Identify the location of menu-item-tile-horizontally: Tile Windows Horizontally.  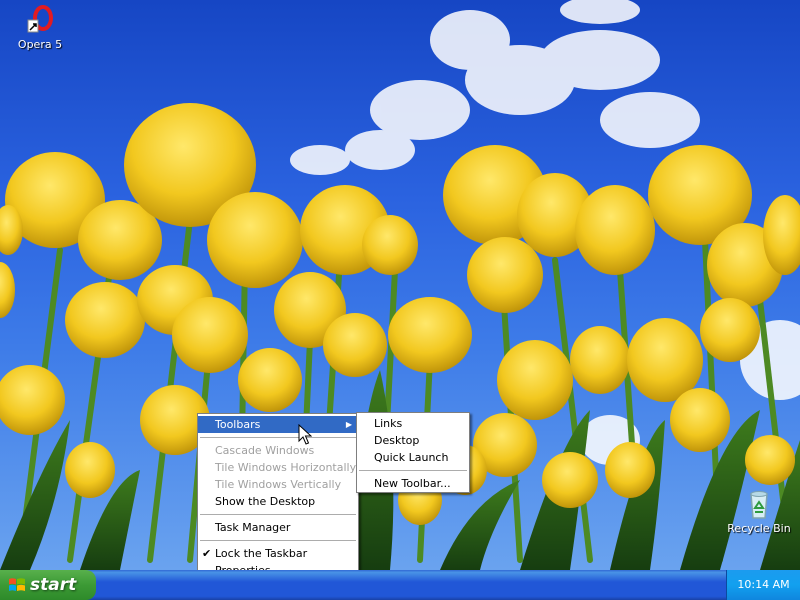
(278, 467).